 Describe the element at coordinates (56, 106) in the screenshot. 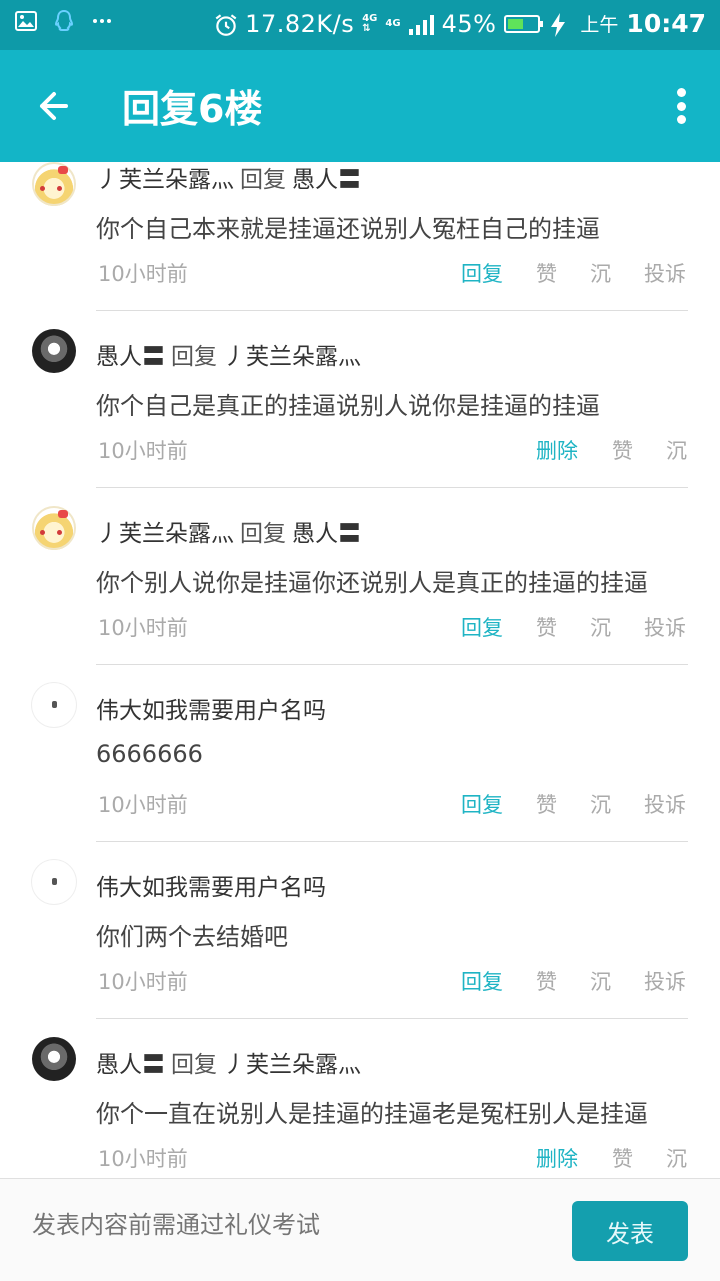

I see `back-arrow-icon` at that location.